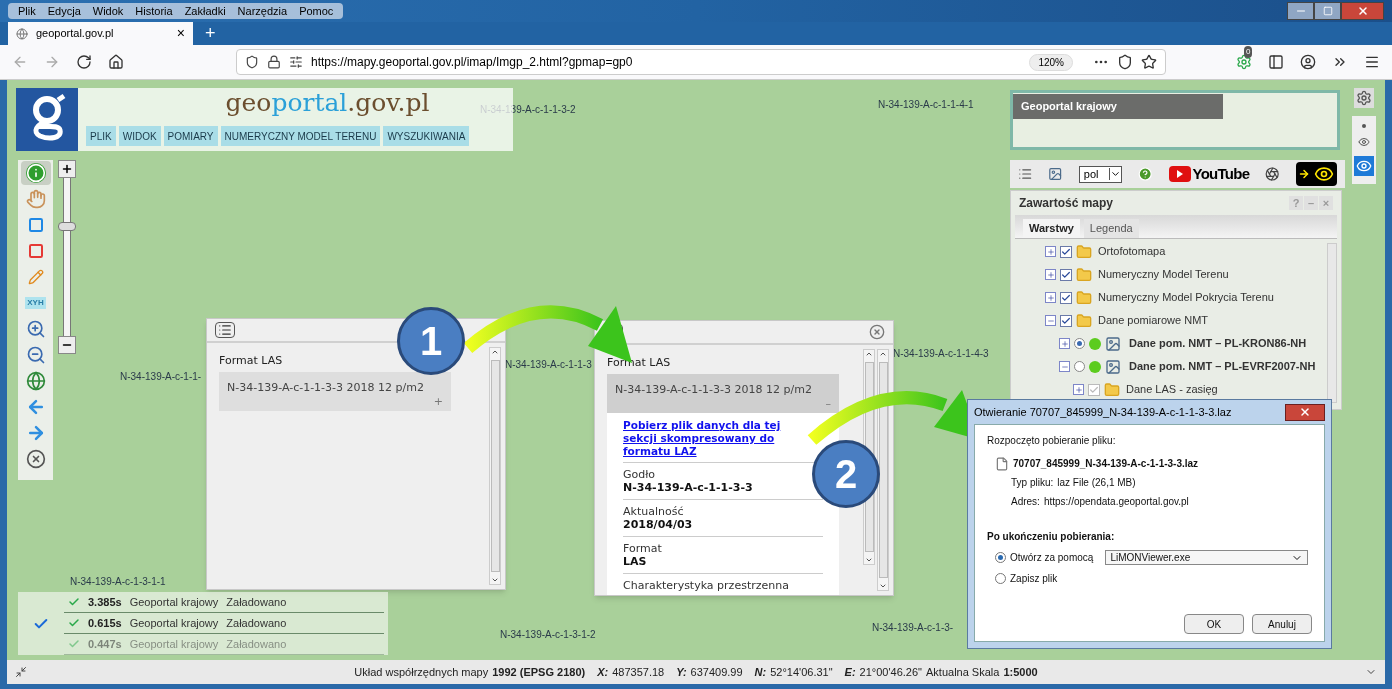 The width and height of the screenshot is (1392, 689). What do you see at coordinates (723, 393) in the screenshot?
I see `result-item: N-34-139-A-c-1-1-3-3 2018 12 p/m2 –` at bounding box center [723, 393].